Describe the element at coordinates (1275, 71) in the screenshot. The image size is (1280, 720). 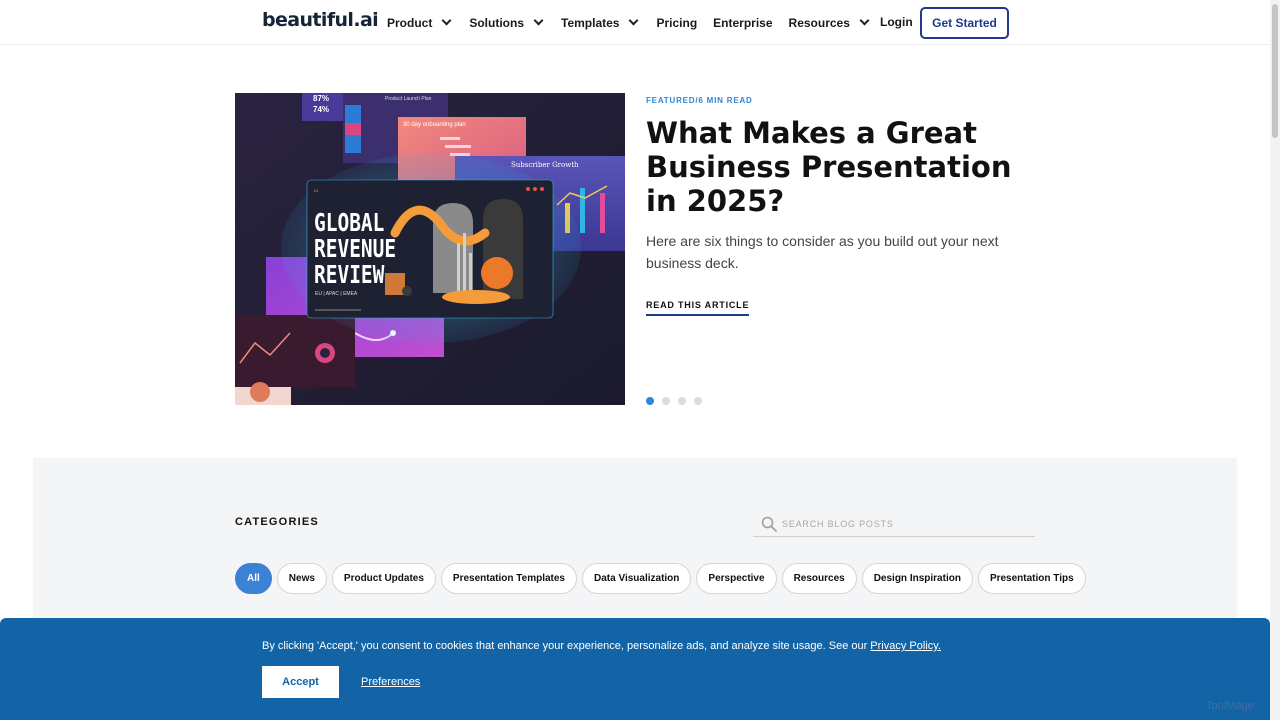
I see `scrollbar-thumb` at that location.